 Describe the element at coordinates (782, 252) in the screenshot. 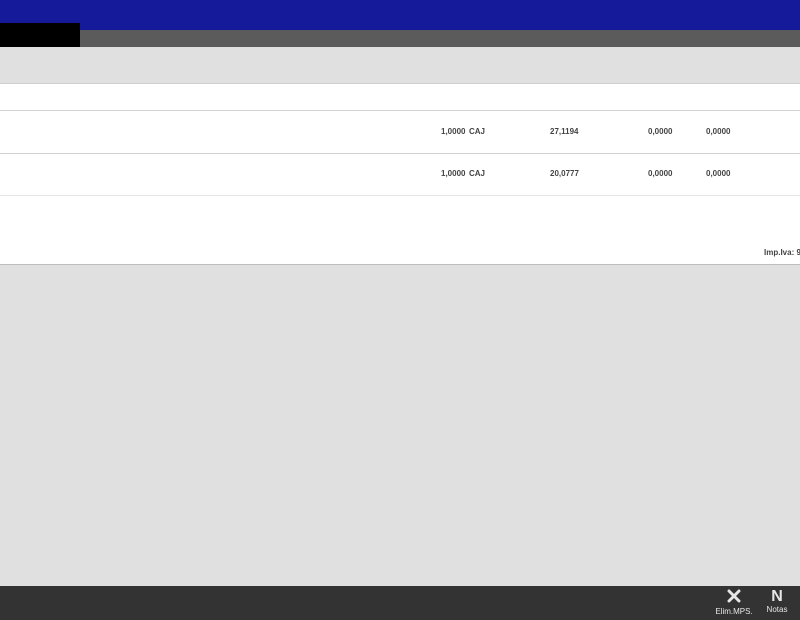

I see `imp-iva-total: Imp.Iva: 9` at that location.